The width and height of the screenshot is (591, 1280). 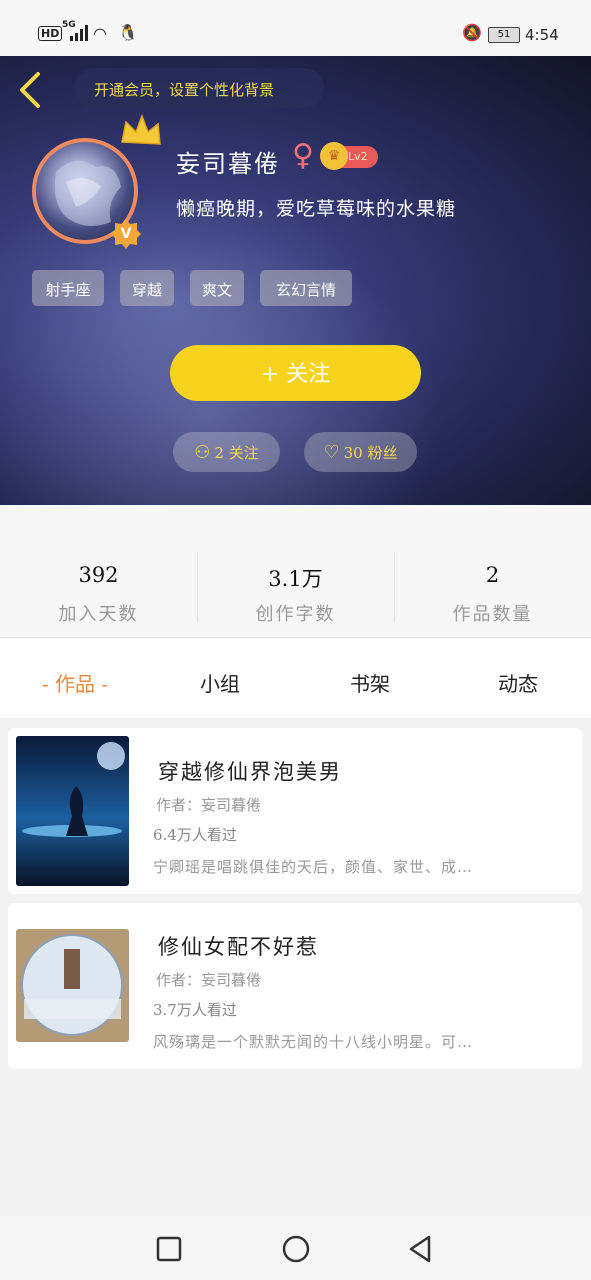 What do you see at coordinates (358, 156) in the screenshot?
I see `level-label: Lv2` at bounding box center [358, 156].